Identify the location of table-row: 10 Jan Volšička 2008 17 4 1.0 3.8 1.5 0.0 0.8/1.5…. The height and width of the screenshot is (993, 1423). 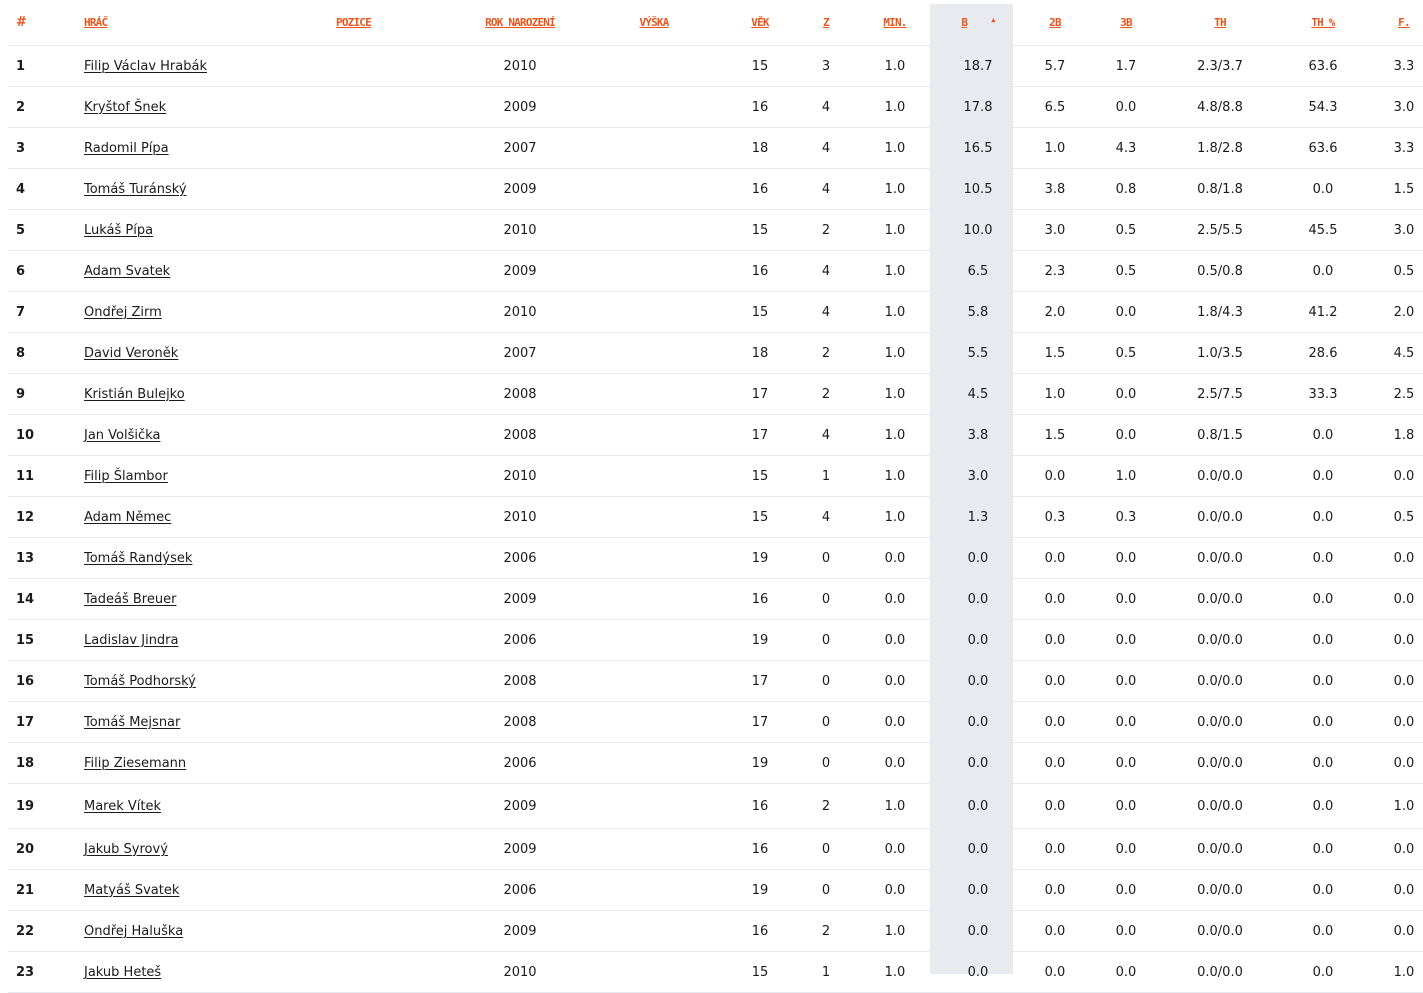
(715, 435).